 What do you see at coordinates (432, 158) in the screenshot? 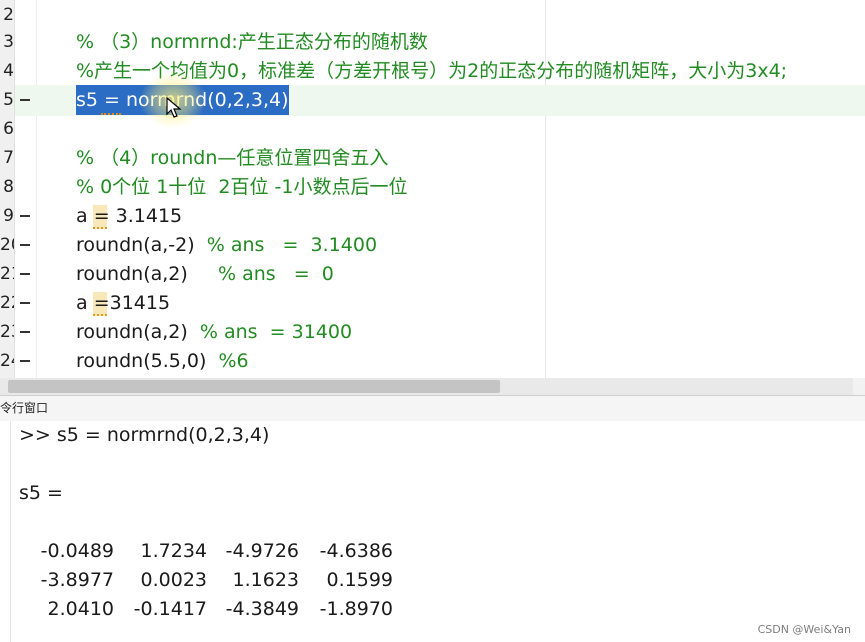
I see `code-line: 7 % （4）roundn—任意位置四舍五入` at bounding box center [432, 158].